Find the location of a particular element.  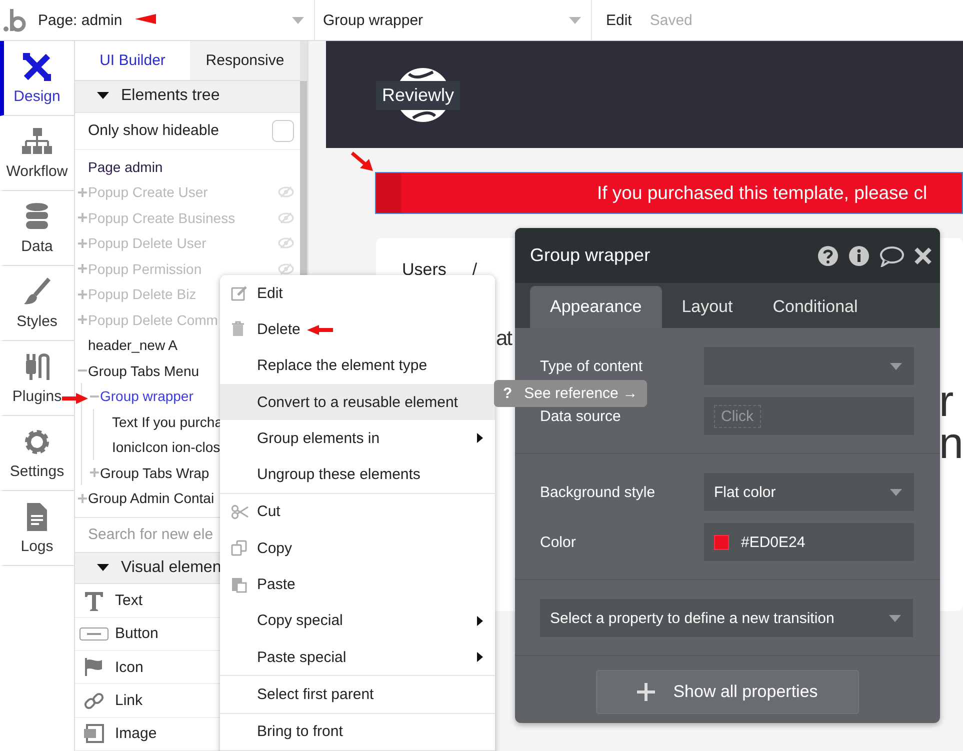

help-icon: ? is located at coordinates (507, 393).